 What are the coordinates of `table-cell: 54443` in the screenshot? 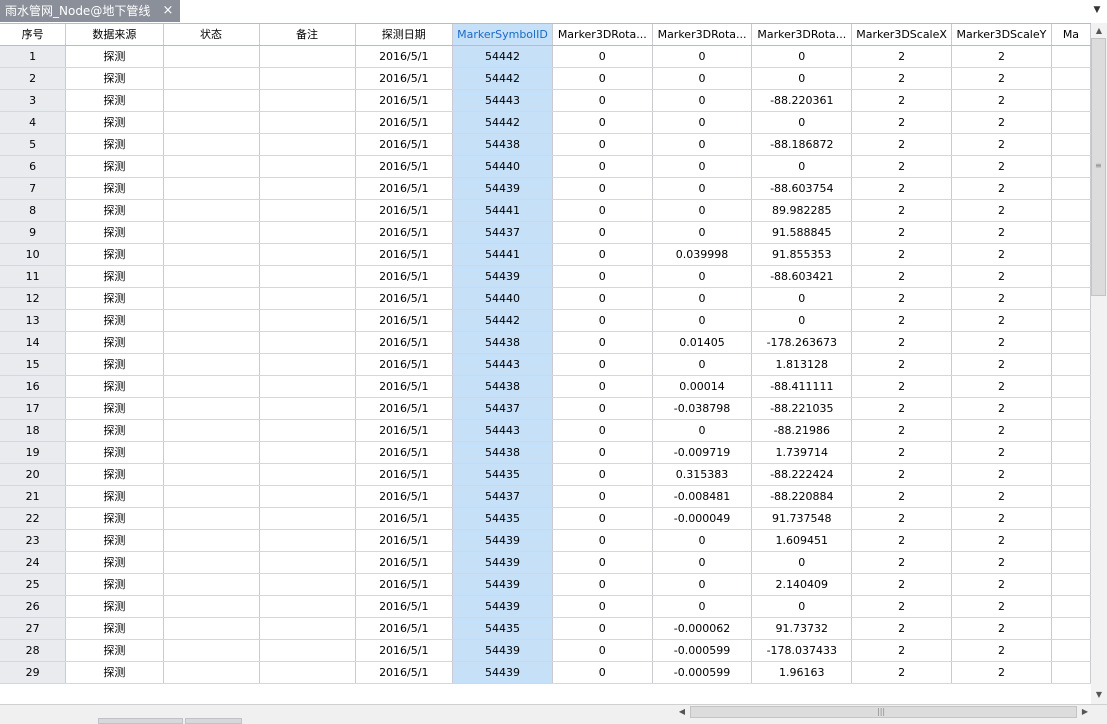 It's located at (502, 364).